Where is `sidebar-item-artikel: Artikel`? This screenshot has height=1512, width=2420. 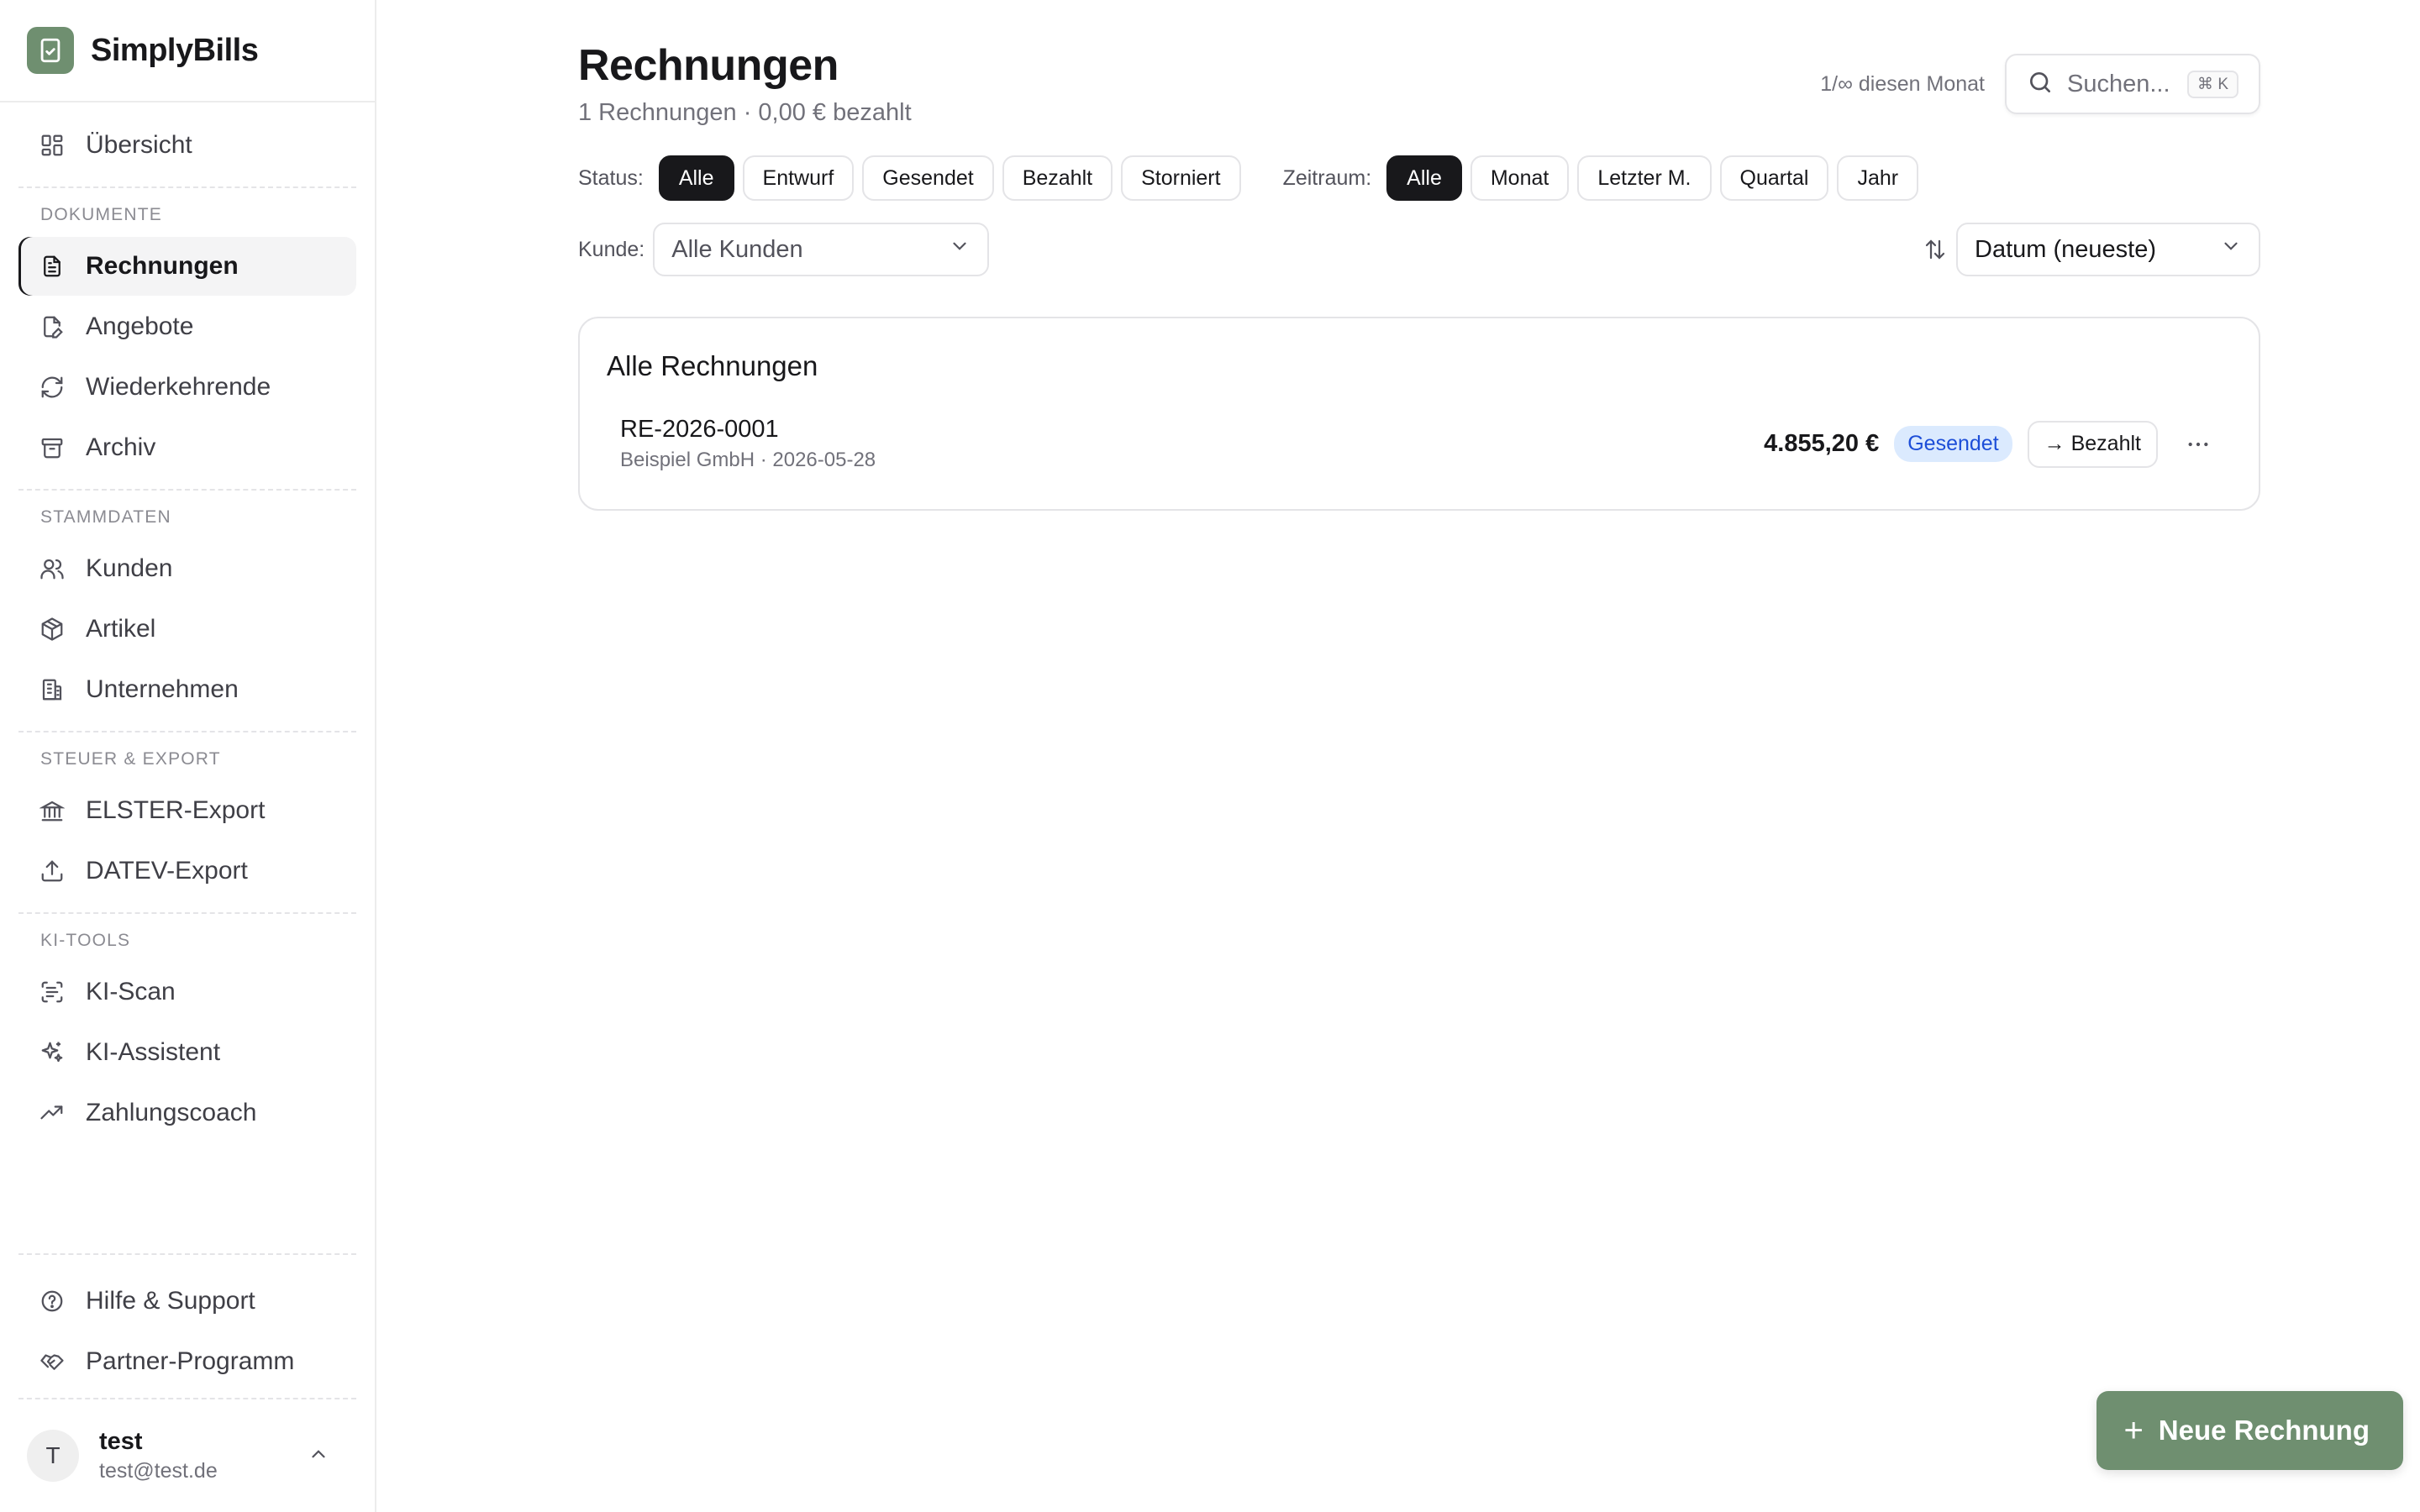
sidebar-item-artikel: Artikel is located at coordinates (187, 629).